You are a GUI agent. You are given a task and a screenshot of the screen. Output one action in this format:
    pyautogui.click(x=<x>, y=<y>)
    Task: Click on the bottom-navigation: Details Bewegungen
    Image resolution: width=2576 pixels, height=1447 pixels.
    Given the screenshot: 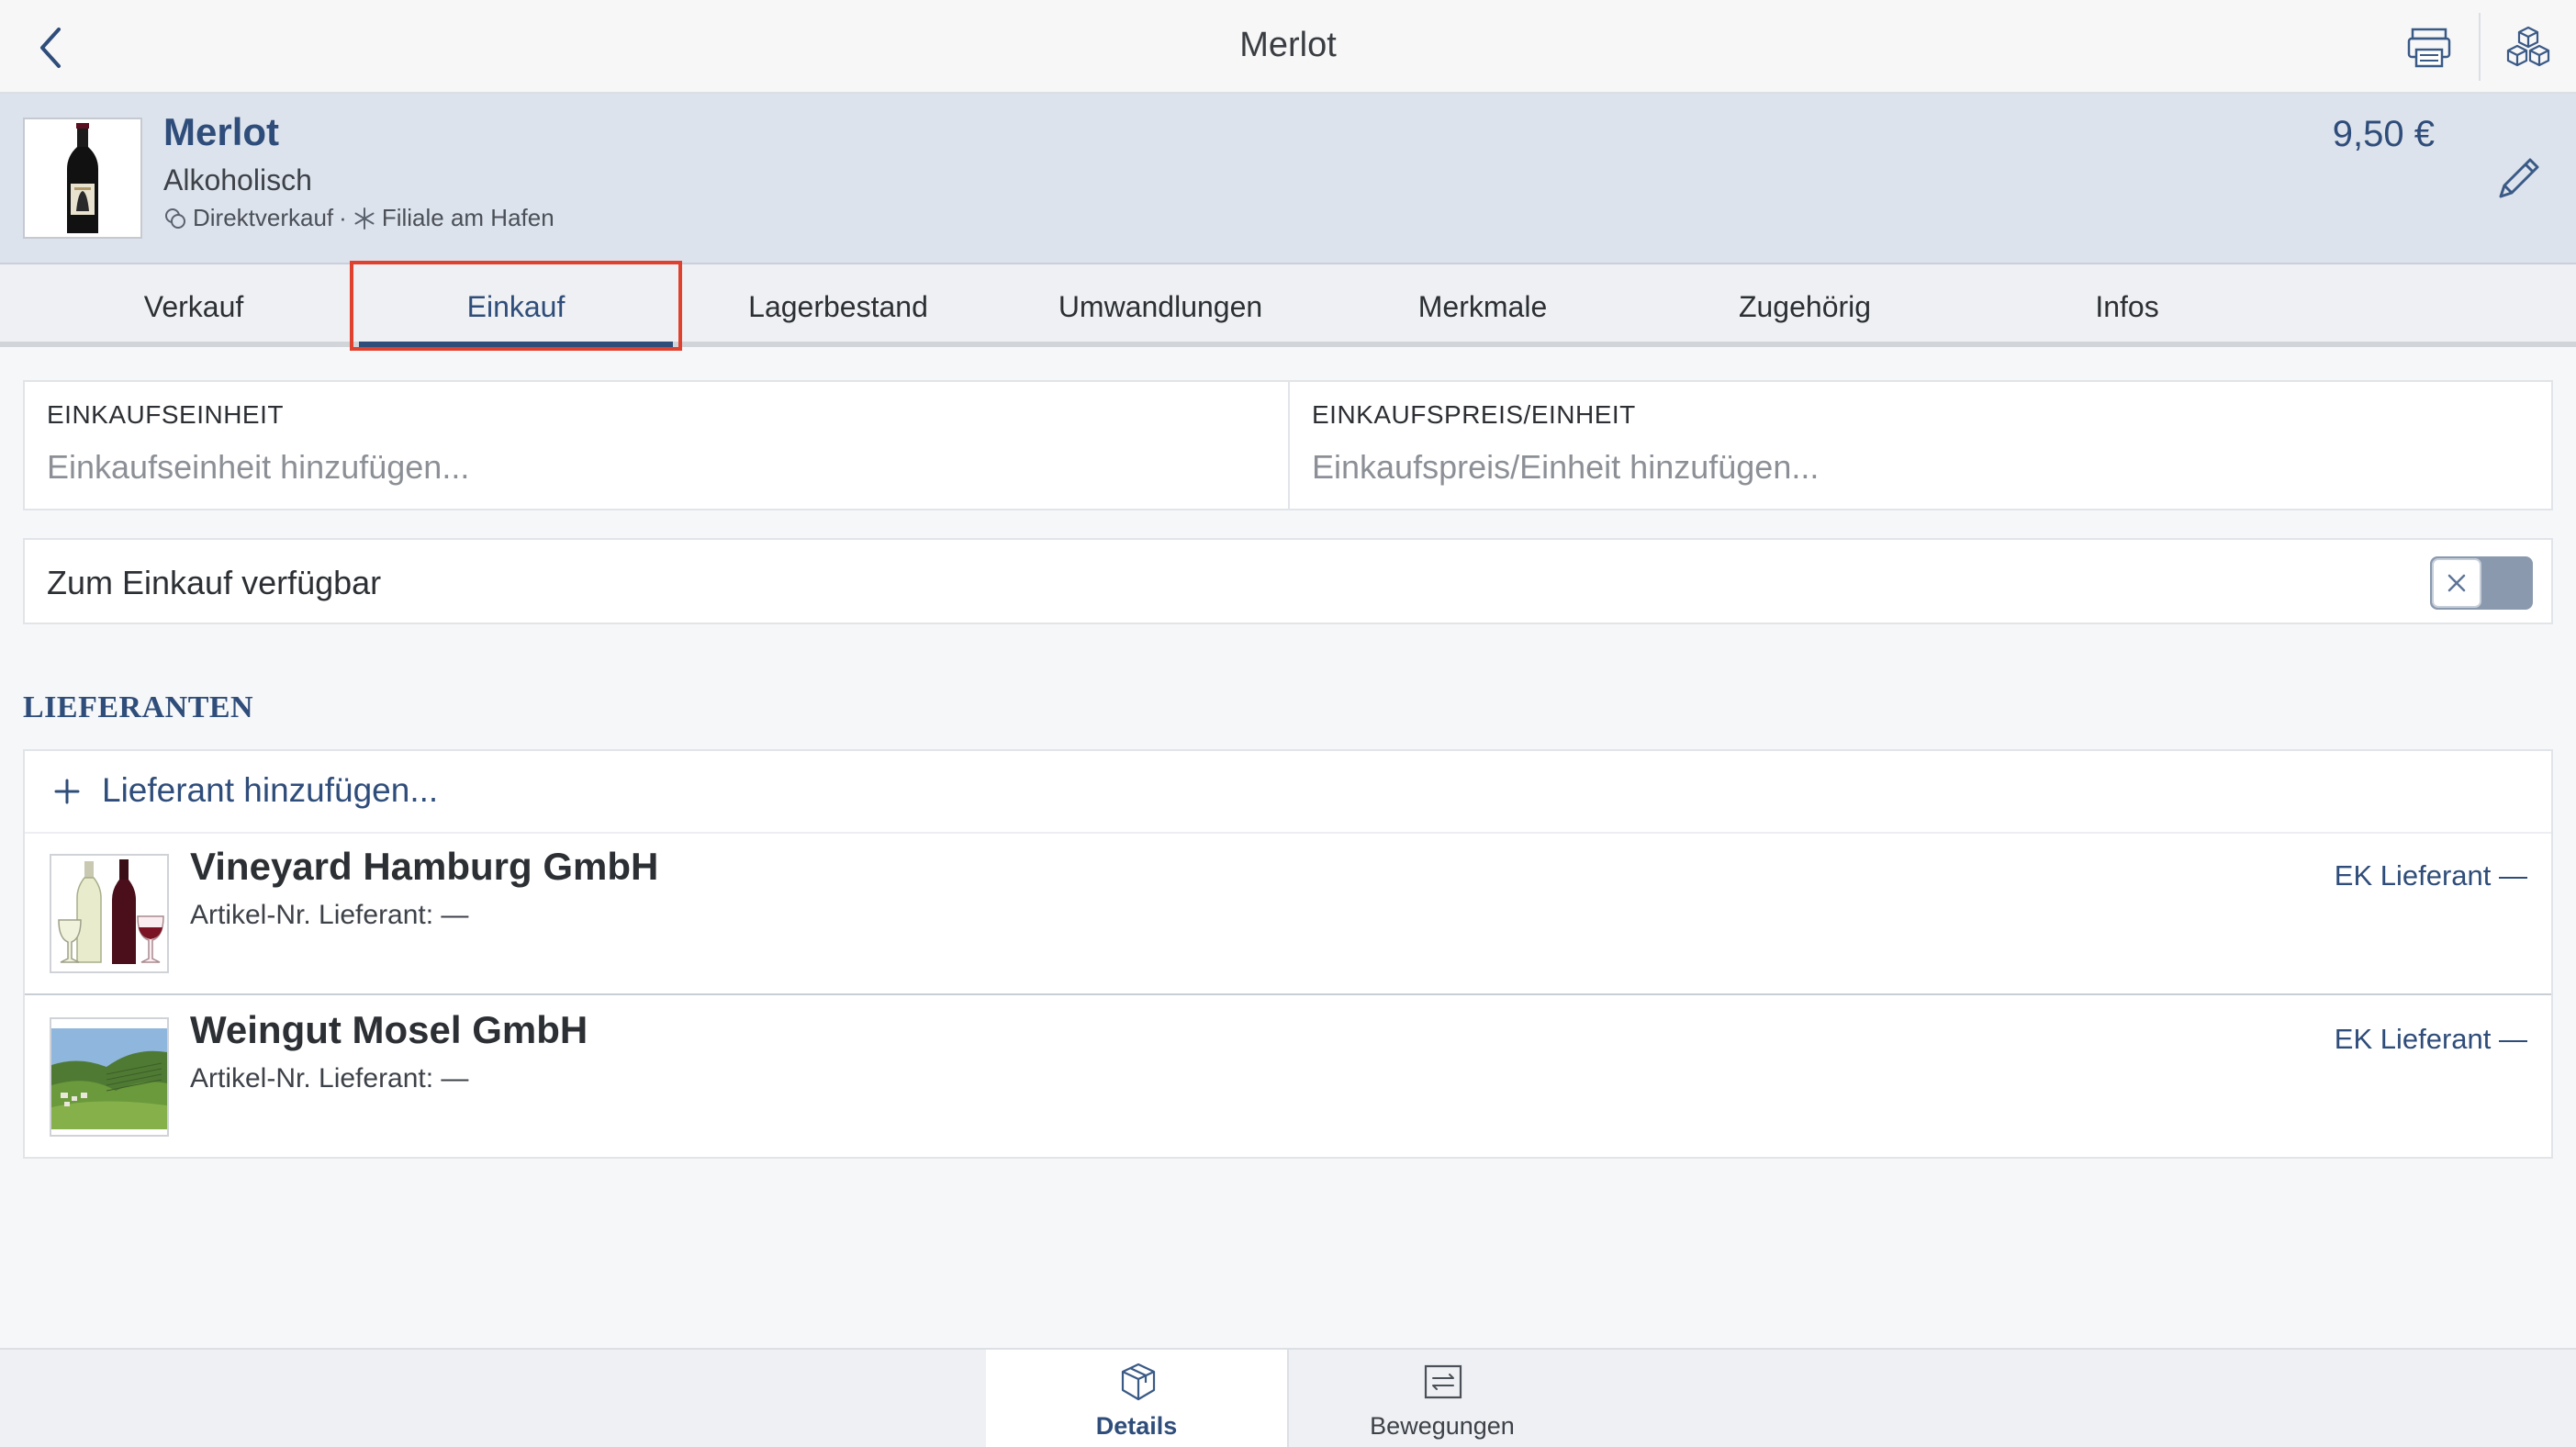 What is the action you would take?
    pyautogui.click(x=1288, y=1397)
    